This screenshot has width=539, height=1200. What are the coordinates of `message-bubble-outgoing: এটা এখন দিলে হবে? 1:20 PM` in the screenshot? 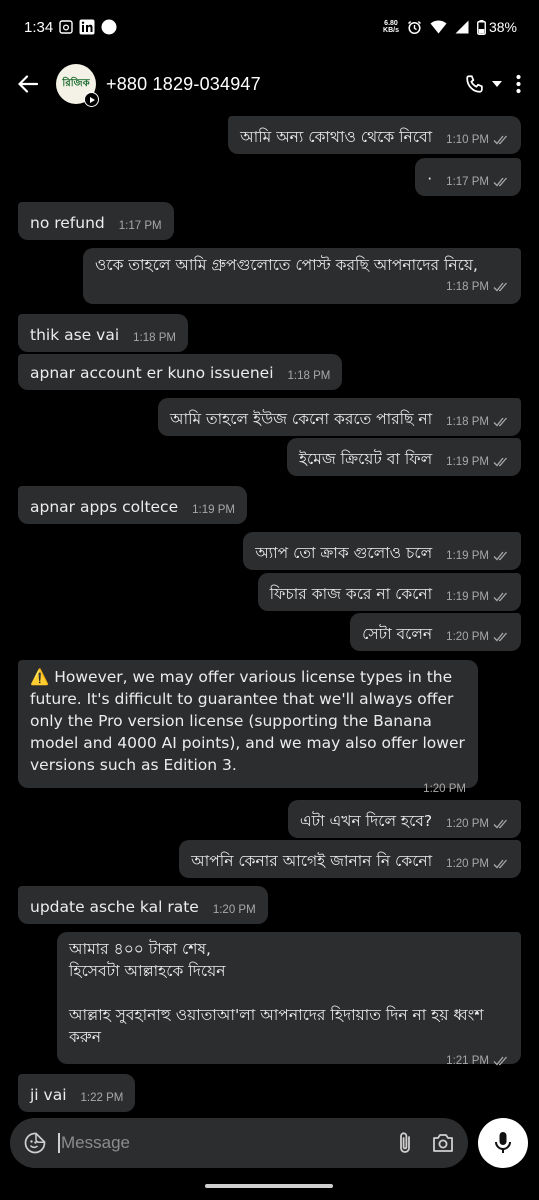 It's located at (404, 819).